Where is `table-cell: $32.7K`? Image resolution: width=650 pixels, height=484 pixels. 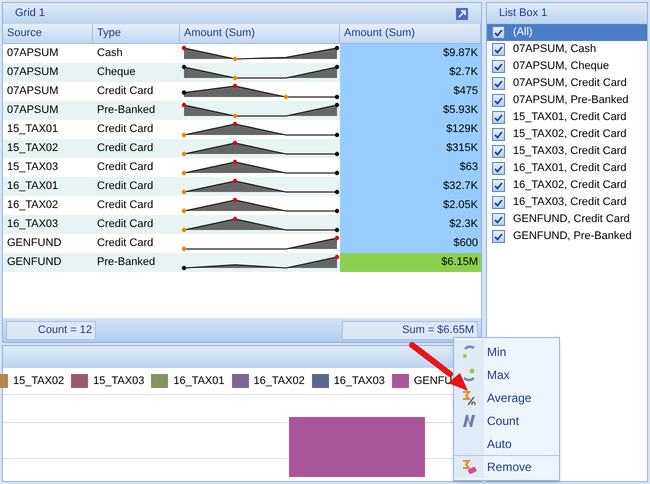 table-cell: $32.7K is located at coordinates (410, 186).